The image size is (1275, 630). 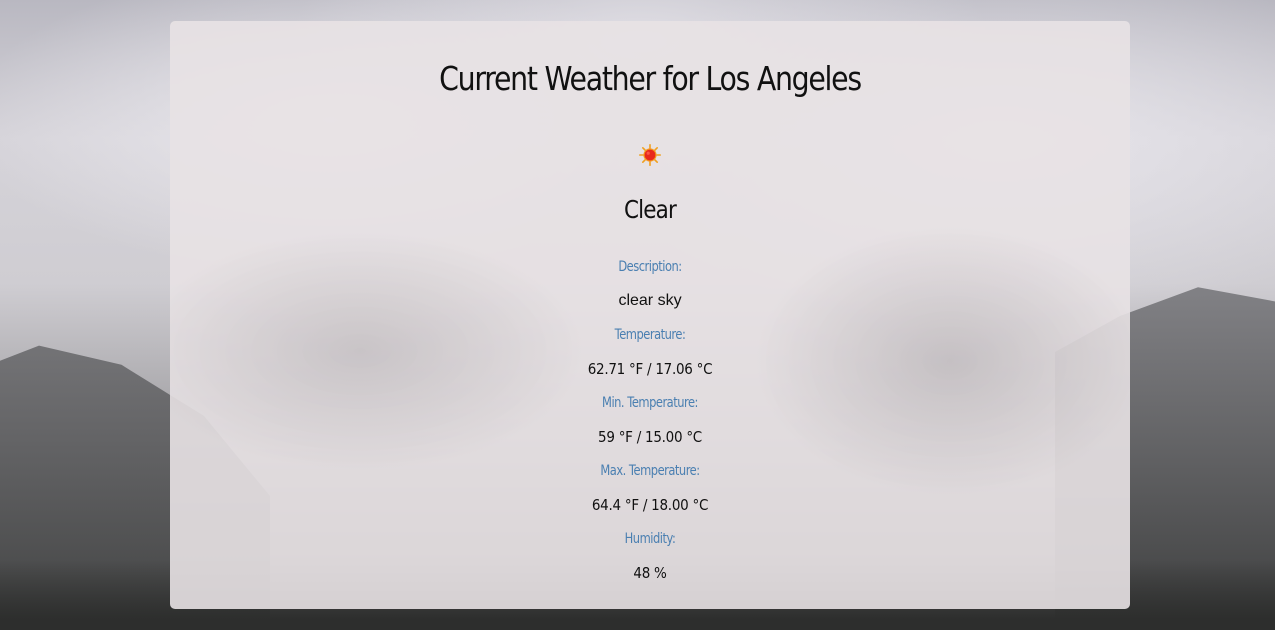 What do you see at coordinates (650, 437) in the screenshot?
I see `min-temperature-value: 59 °F / 15.00 °C` at bounding box center [650, 437].